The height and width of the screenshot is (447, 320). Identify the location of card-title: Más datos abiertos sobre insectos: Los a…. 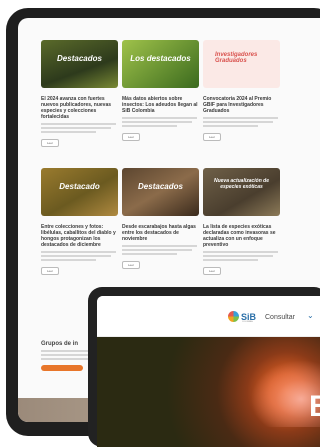
(161, 105).